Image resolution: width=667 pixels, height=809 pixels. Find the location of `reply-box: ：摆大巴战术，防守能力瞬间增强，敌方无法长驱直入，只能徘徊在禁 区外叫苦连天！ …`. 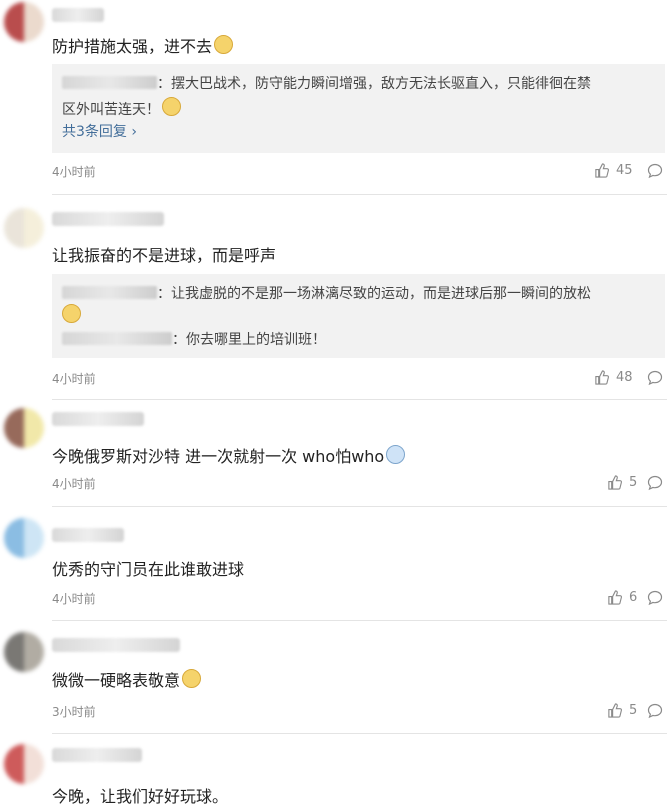

reply-box: ：摆大巴战术，防守能力瞬间增强，敌方无法长驱直入，只能徘徊在禁 区外叫苦连天！ … is located at coordinates (358, 108).